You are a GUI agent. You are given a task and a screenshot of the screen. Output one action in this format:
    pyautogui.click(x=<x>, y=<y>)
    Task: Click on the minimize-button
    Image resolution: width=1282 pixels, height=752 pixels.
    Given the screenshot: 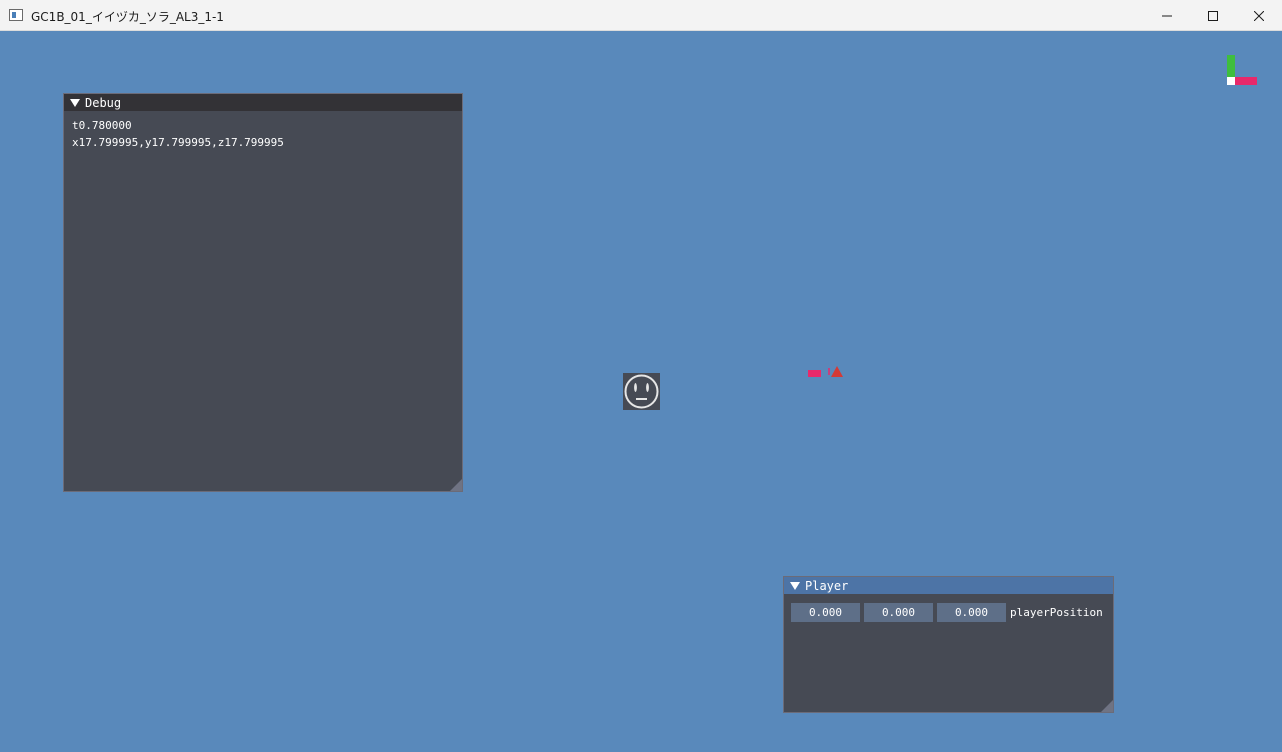 What is the action you would take?
    pyautogui.click(x=1167, y=15)
    